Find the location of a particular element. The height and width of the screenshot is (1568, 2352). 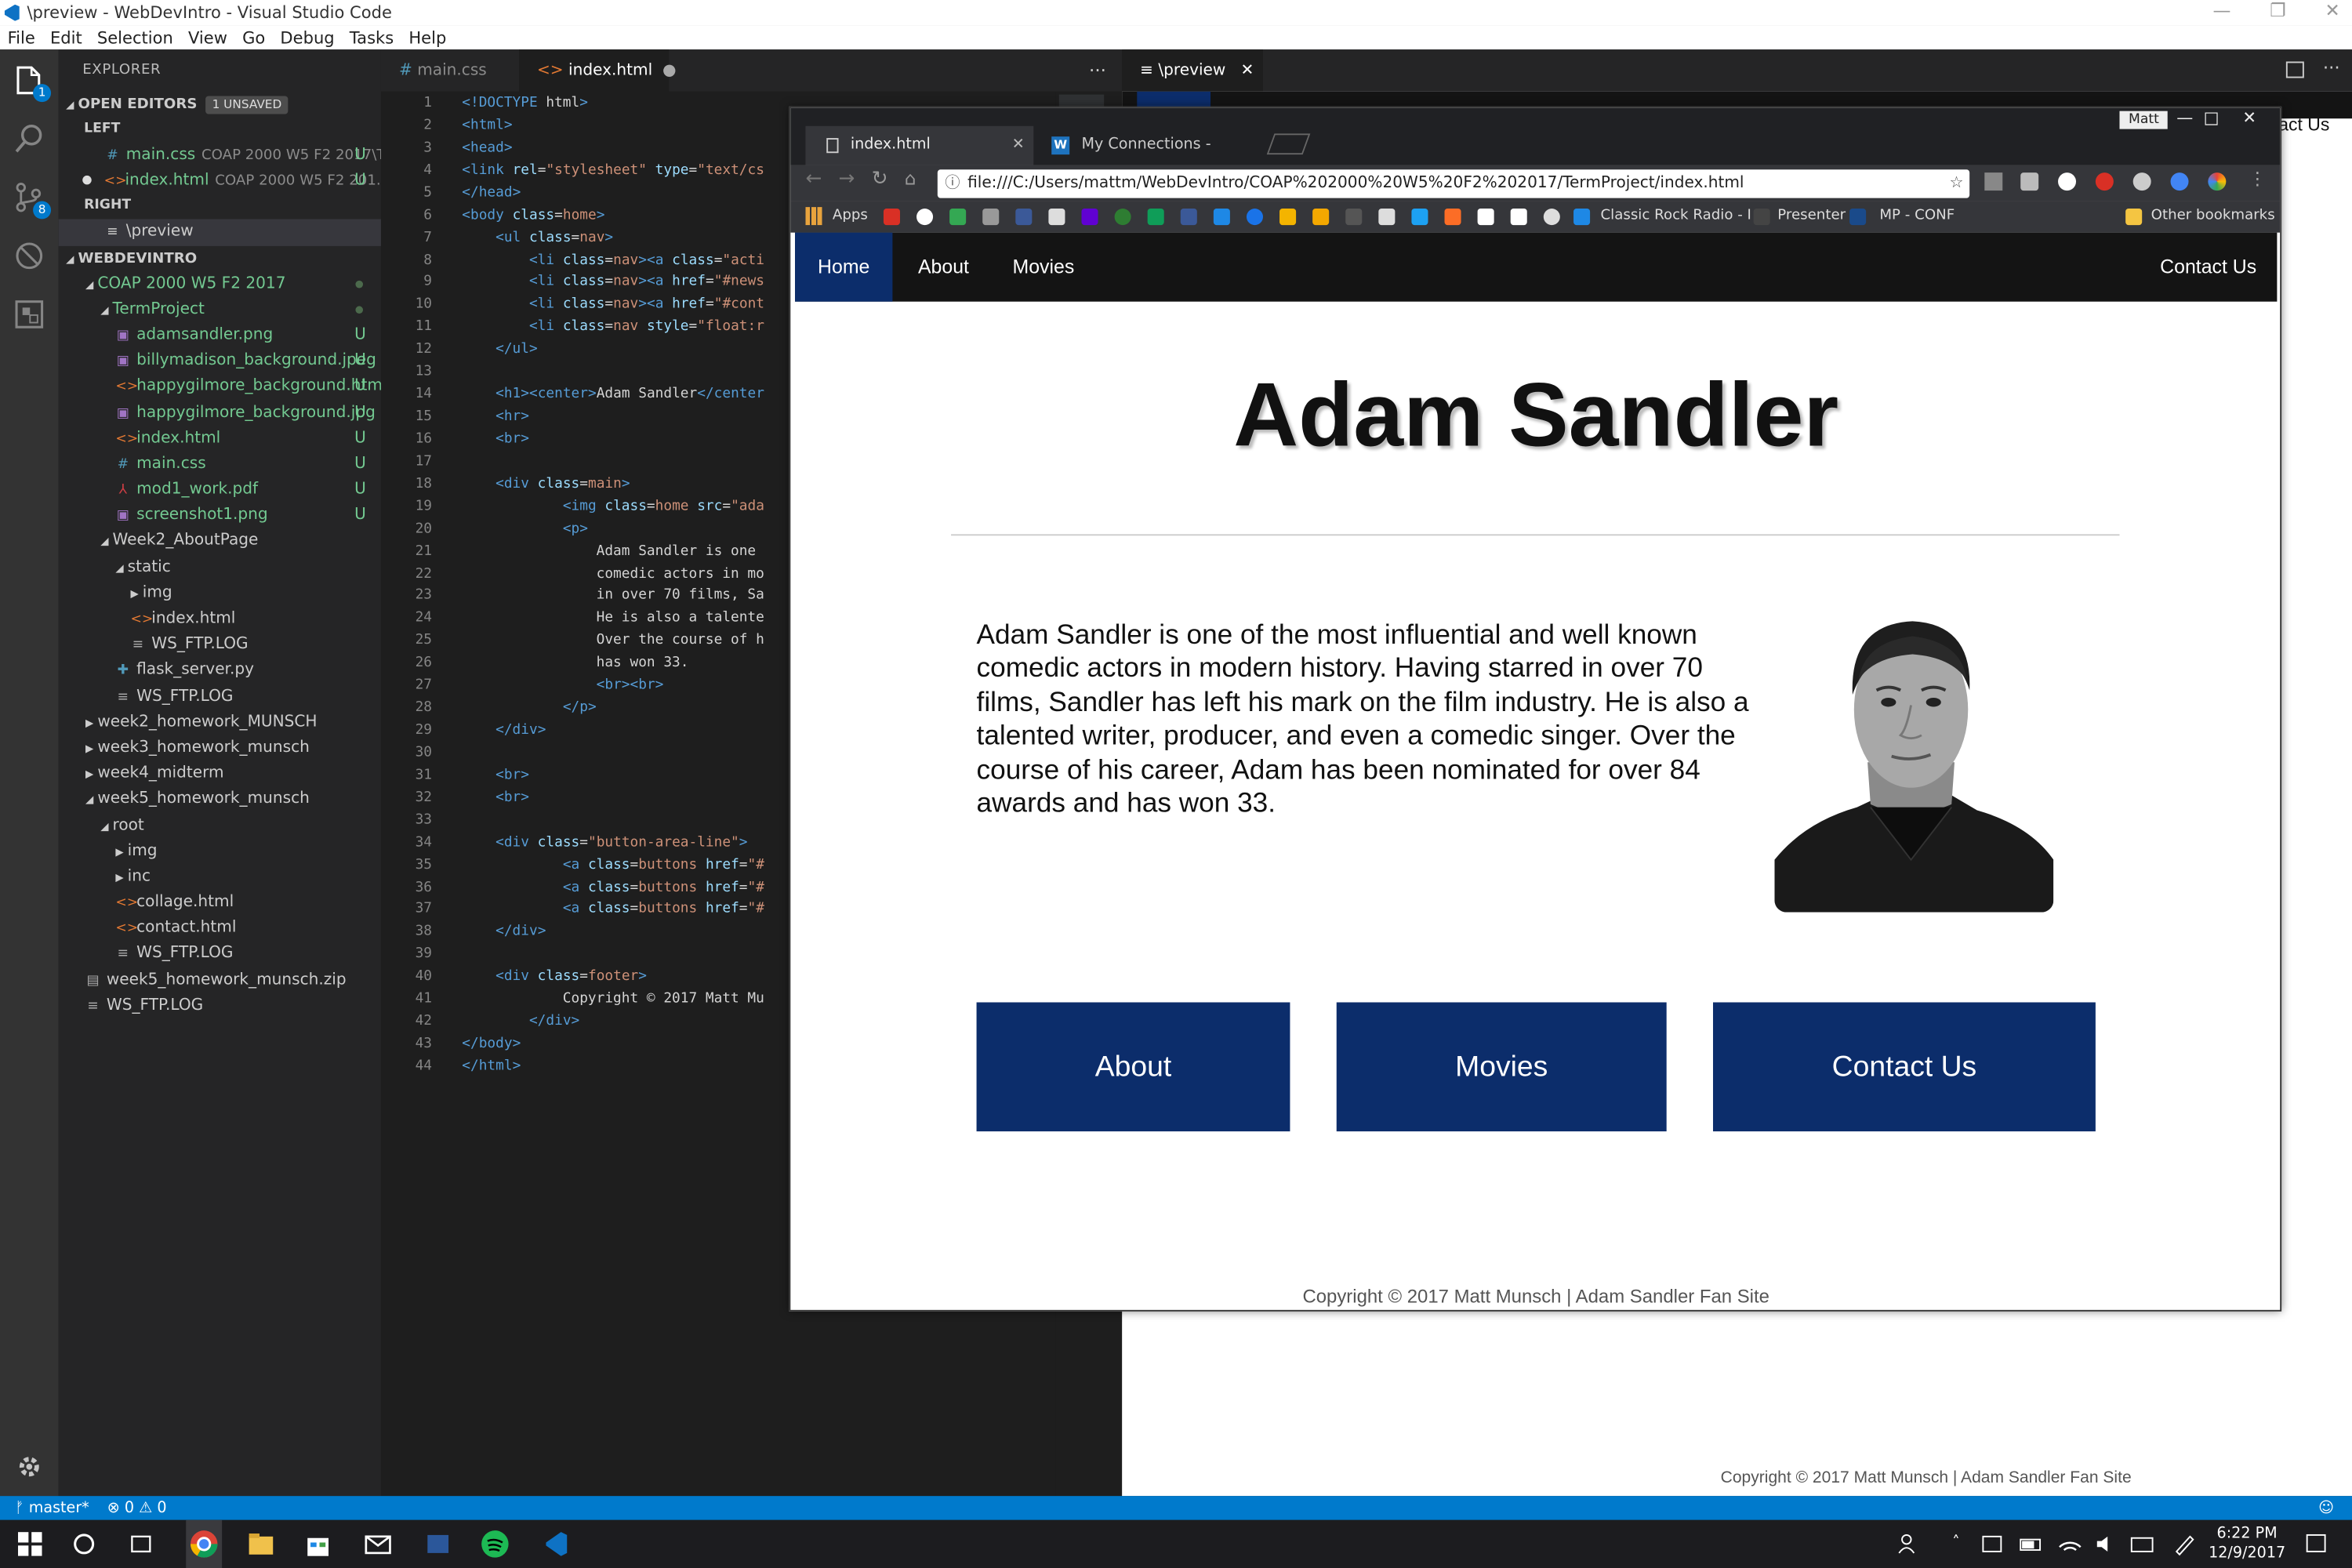

restore-button: ❐ is located at coordinates (2278, 10).